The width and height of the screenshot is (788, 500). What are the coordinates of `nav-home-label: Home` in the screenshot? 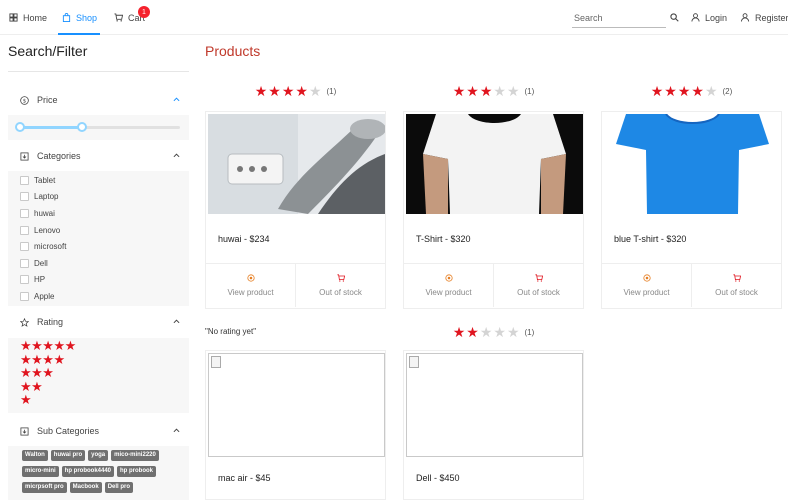 It's located at (35, 17).